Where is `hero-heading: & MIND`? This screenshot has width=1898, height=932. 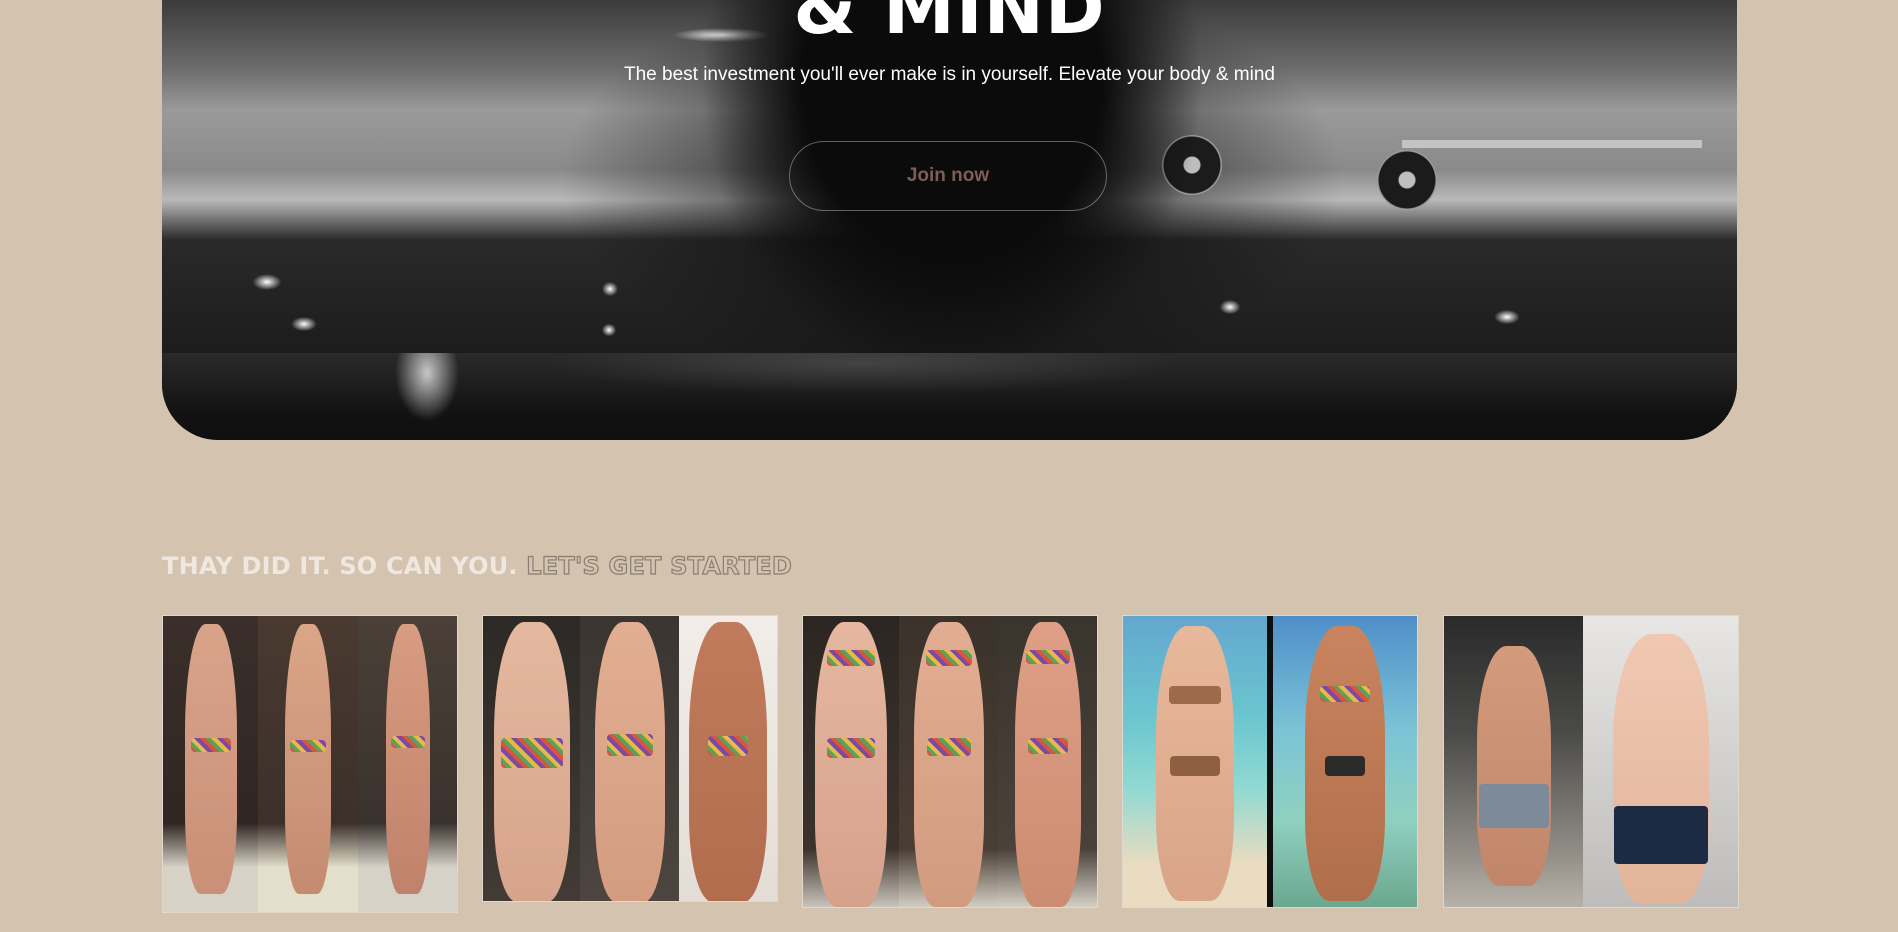
hero-heading: & MIND is located at coordinates (949, 25).